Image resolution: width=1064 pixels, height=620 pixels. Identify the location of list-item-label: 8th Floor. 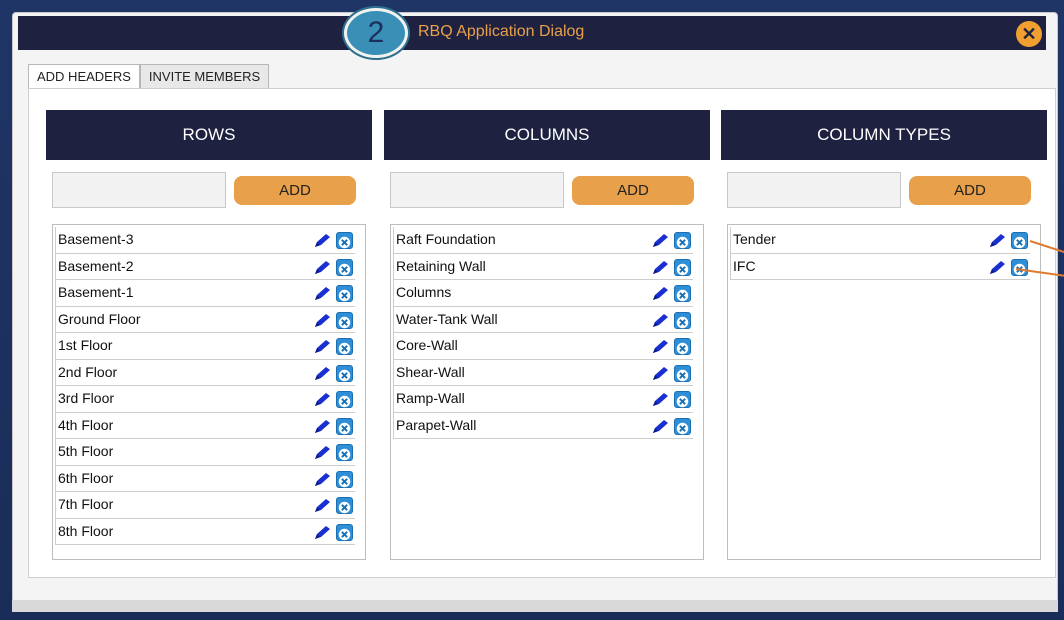
(86, 530).